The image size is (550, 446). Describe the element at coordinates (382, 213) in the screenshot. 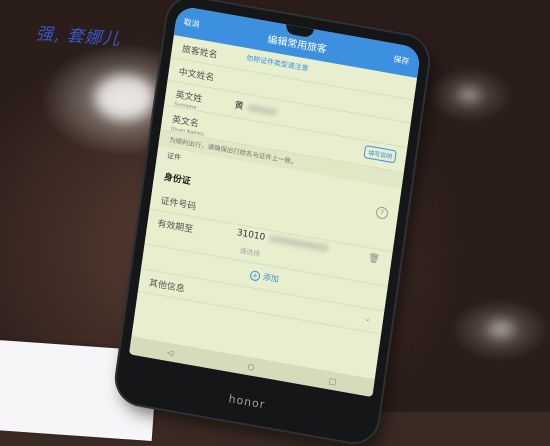

I see `help-icon: ?` at that location.